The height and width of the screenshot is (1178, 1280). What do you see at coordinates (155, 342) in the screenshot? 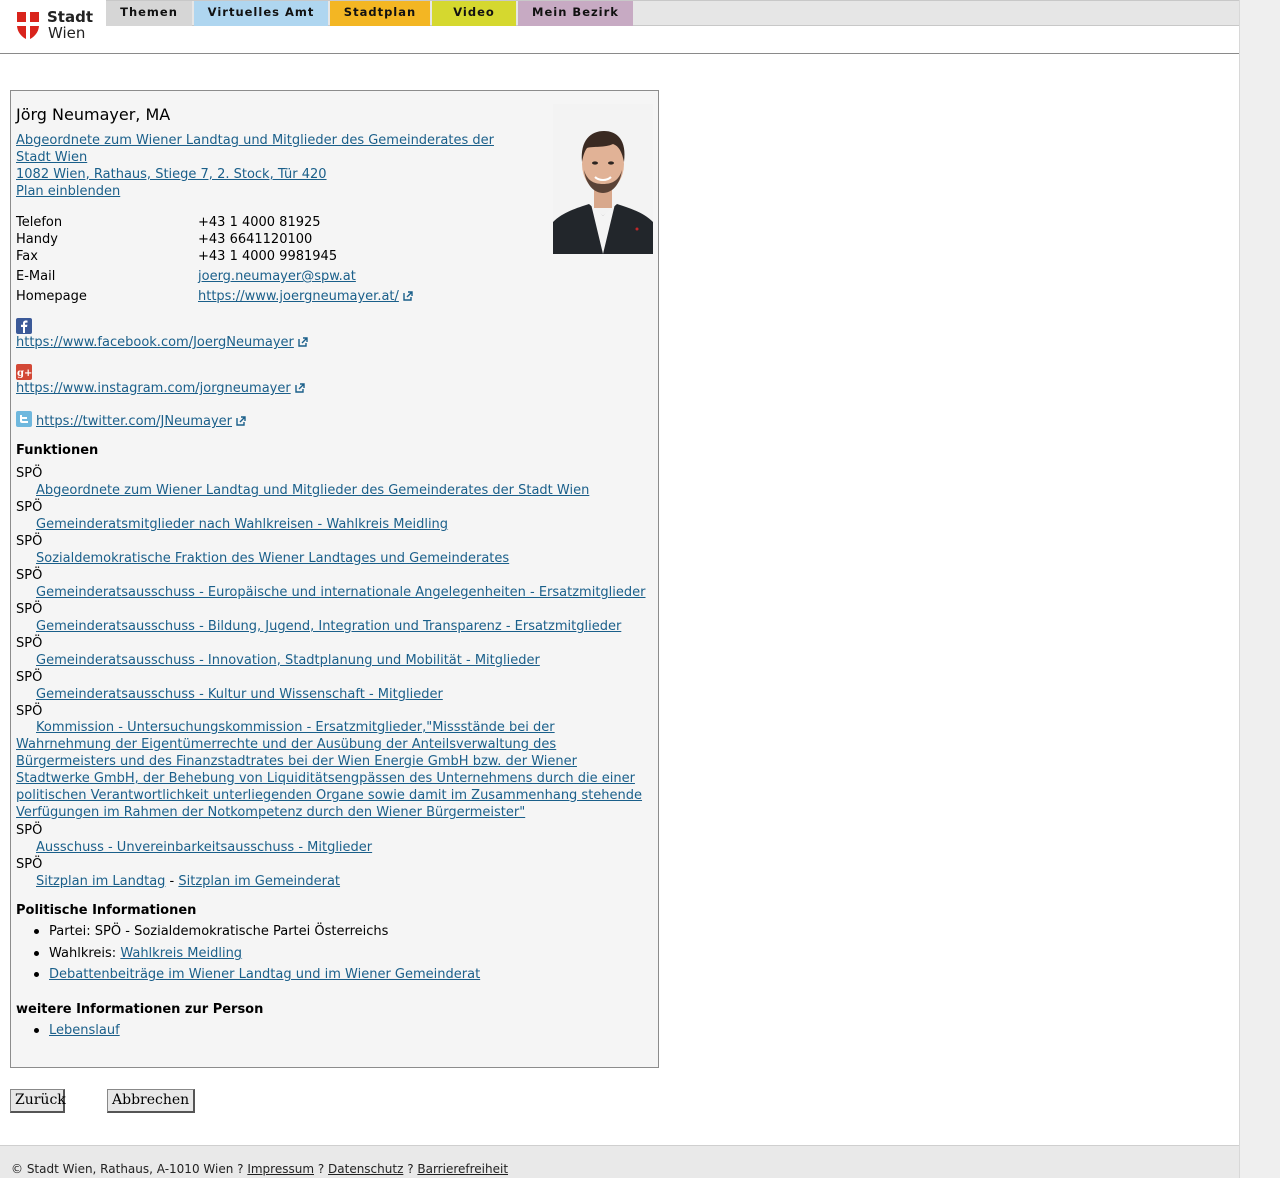
I see `facebook-link: https://www.facebook.com/JoergNeumayer` at bounding box center [155, 342].